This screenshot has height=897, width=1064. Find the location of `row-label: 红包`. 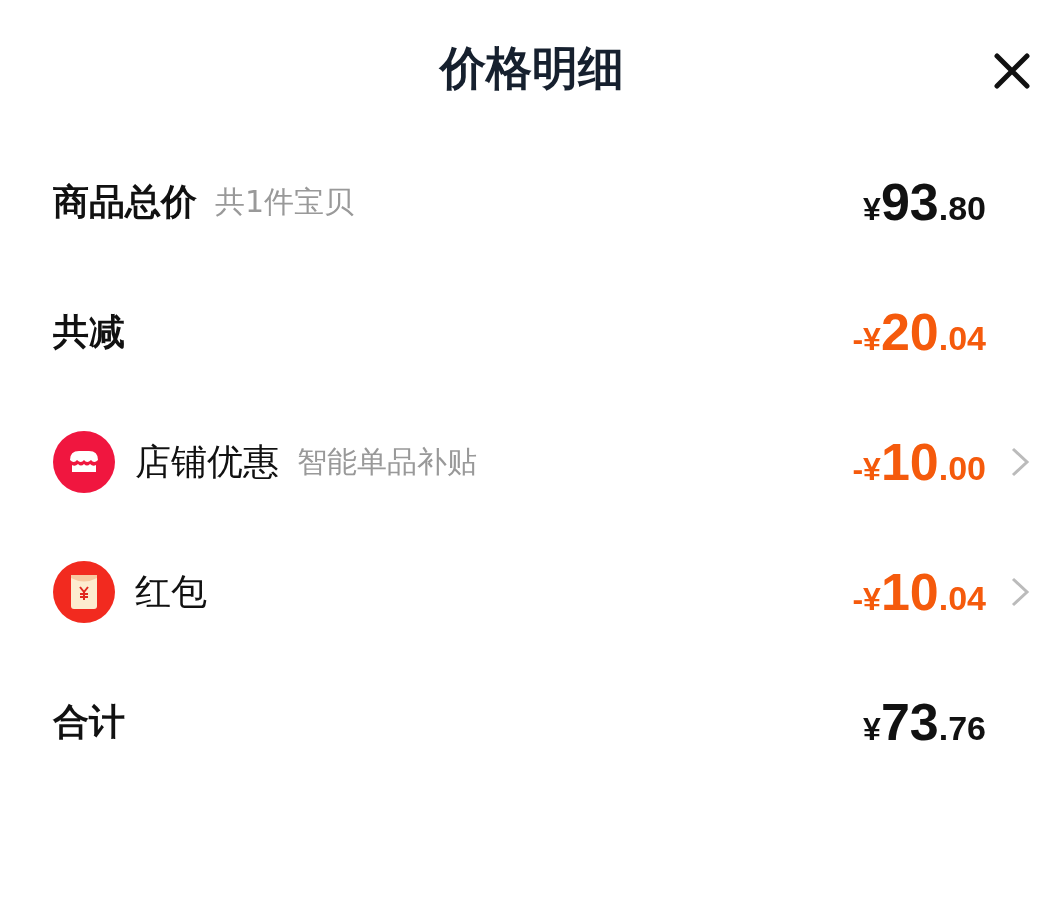

row-label: 红包 is located at coordinates (171, 591).